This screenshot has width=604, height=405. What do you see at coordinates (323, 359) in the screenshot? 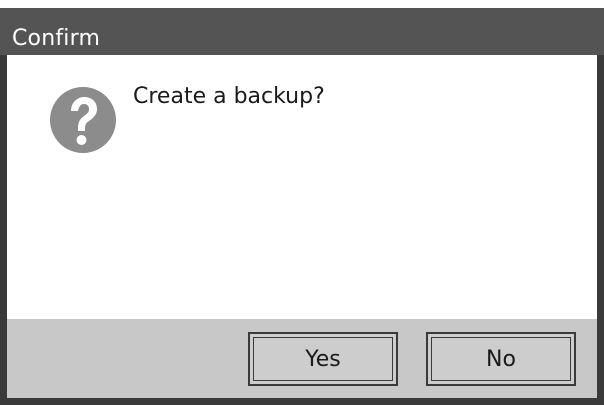
I see `yes-button: Yes` at bounding box center [323, 359].